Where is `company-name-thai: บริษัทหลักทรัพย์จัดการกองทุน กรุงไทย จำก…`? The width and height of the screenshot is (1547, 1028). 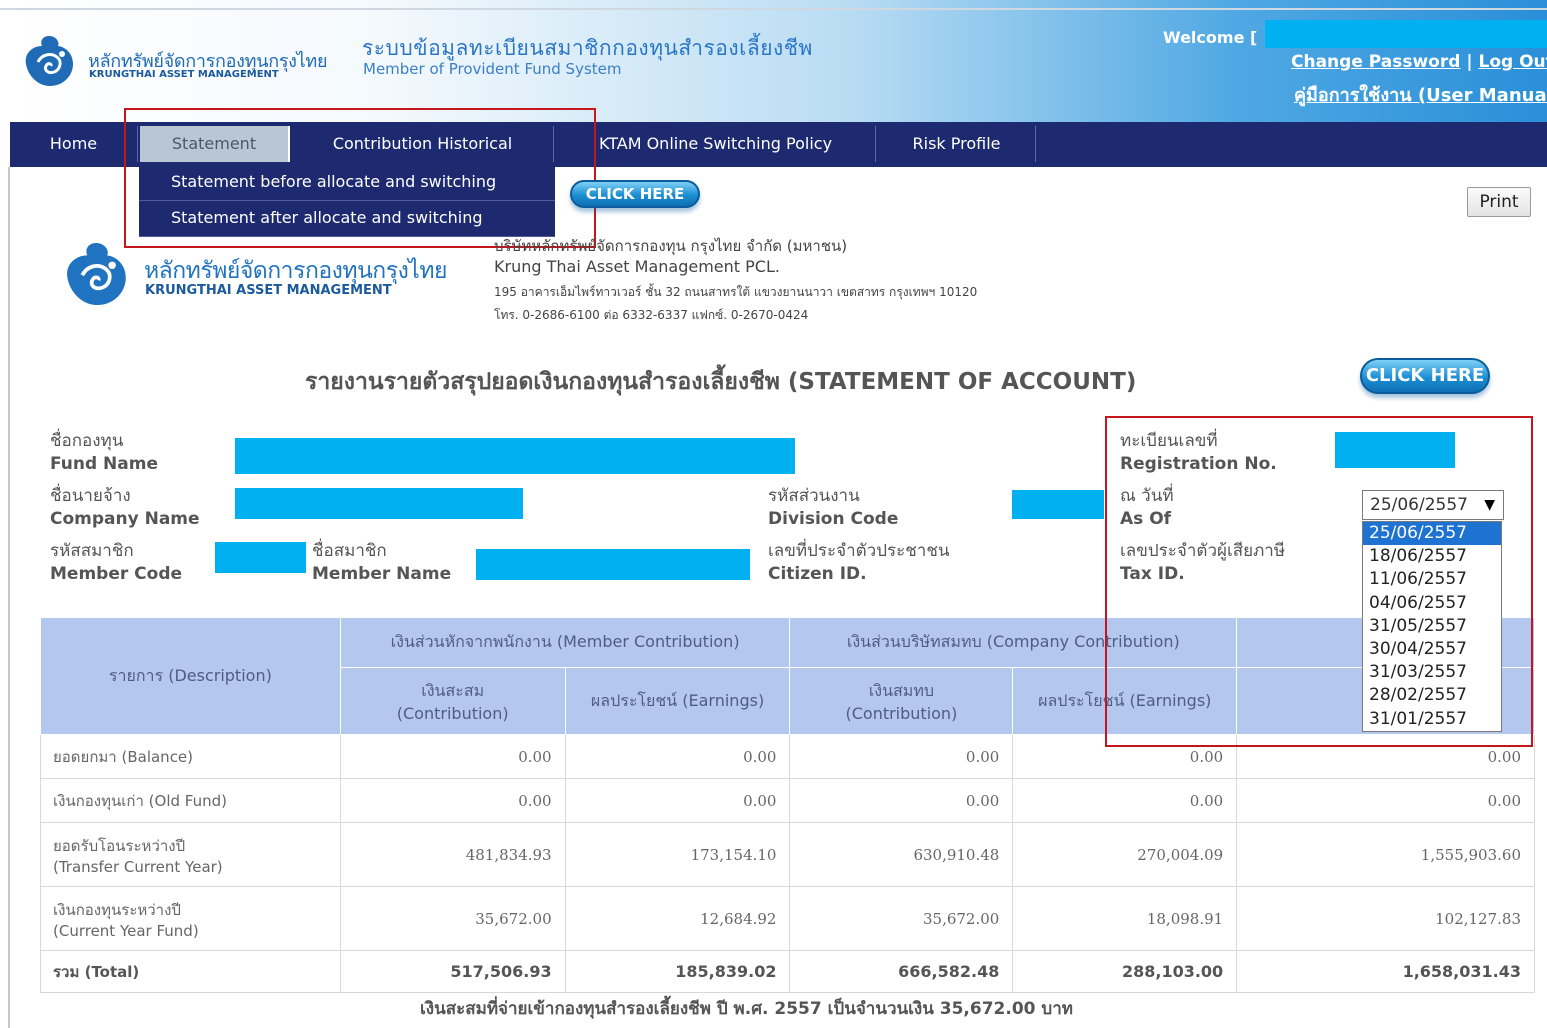
company-name-thai: บริษัทหลักทรัพย์จัดการกองทุน กรุงไทย จำก… is located at coordinates (671, 246).